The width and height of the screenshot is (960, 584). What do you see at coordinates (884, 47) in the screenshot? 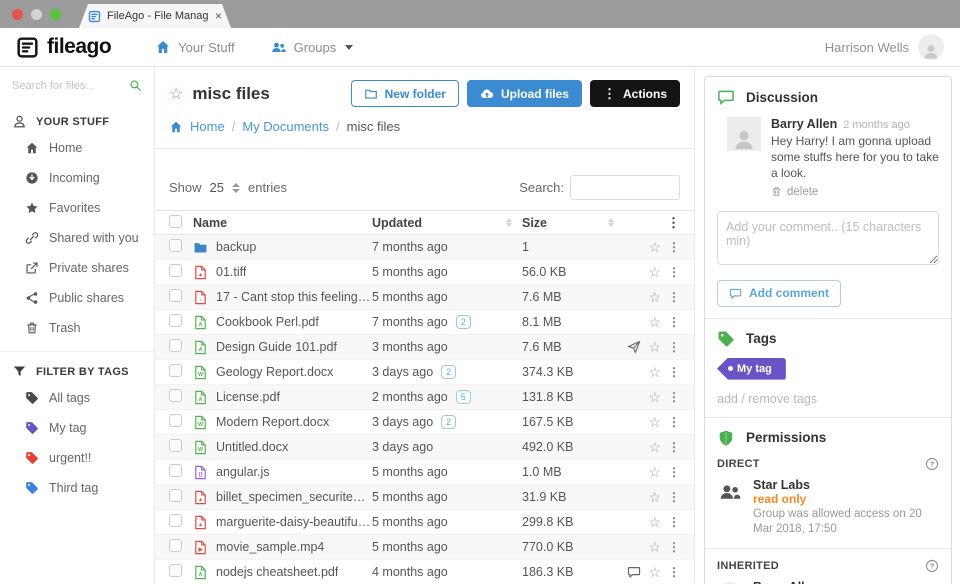
I see `user-menu: Harrison Wells` at bounding box center [884, 47].